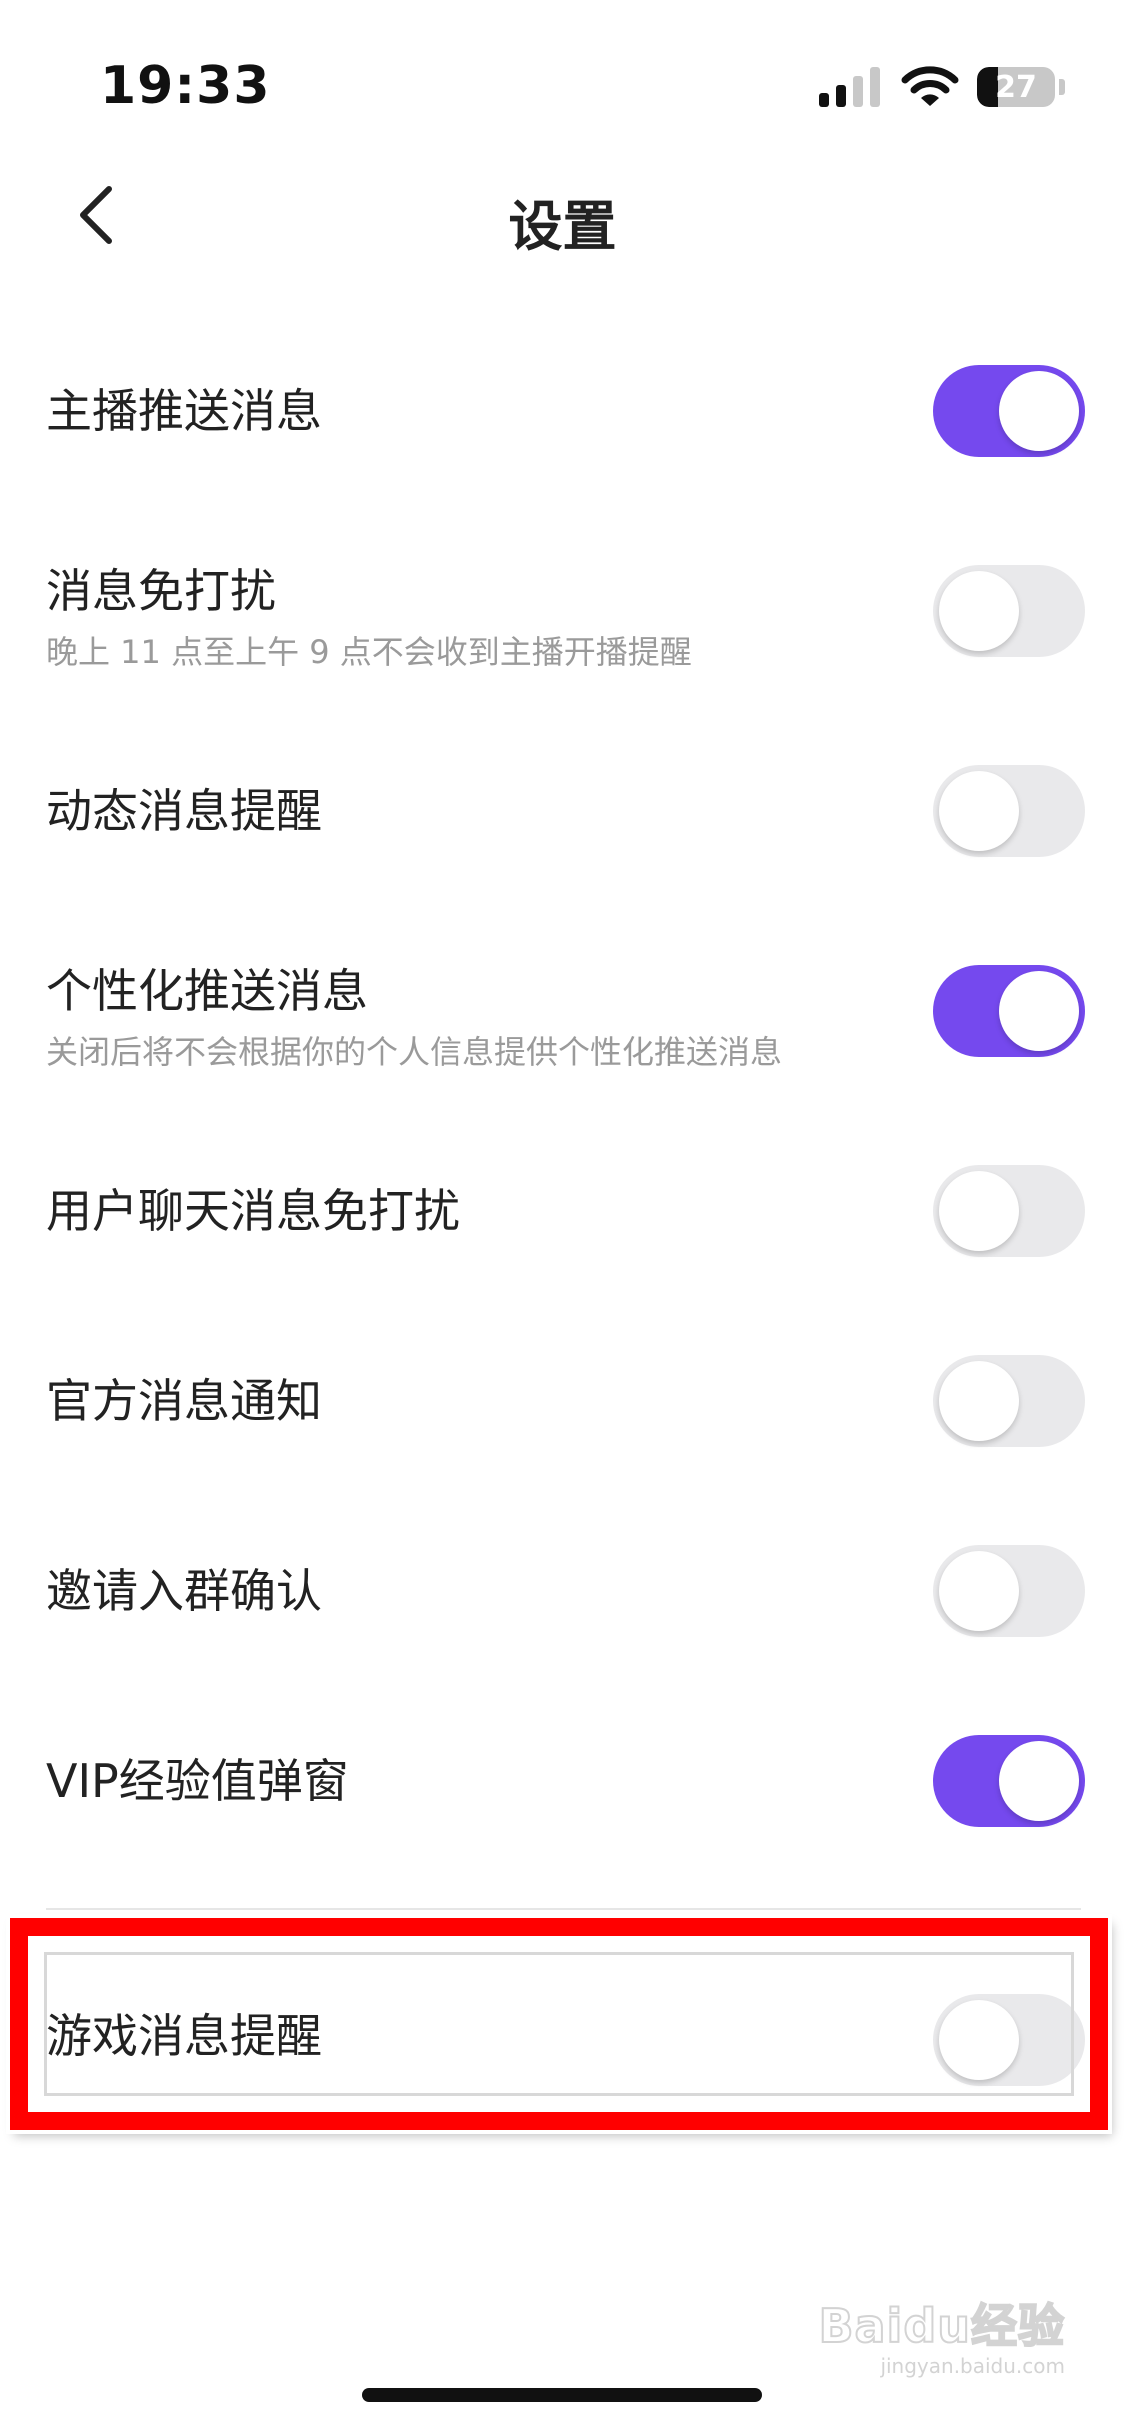  What do you see at coordinates (941, 2326) in the screenshot?
I see `watermark-brand: Baidu经验` at bounding box center [941, 2326].